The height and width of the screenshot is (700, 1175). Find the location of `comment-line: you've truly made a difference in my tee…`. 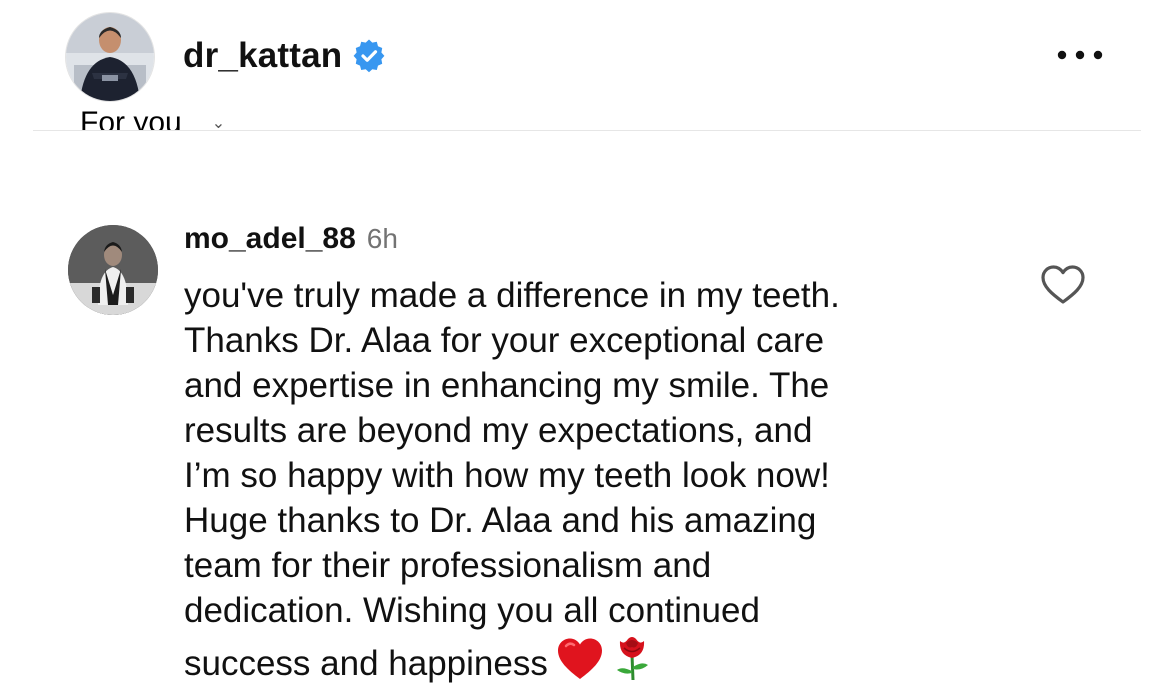

comment-line: you've truly made a difference in my tee… is located at coordinates (512, 295).